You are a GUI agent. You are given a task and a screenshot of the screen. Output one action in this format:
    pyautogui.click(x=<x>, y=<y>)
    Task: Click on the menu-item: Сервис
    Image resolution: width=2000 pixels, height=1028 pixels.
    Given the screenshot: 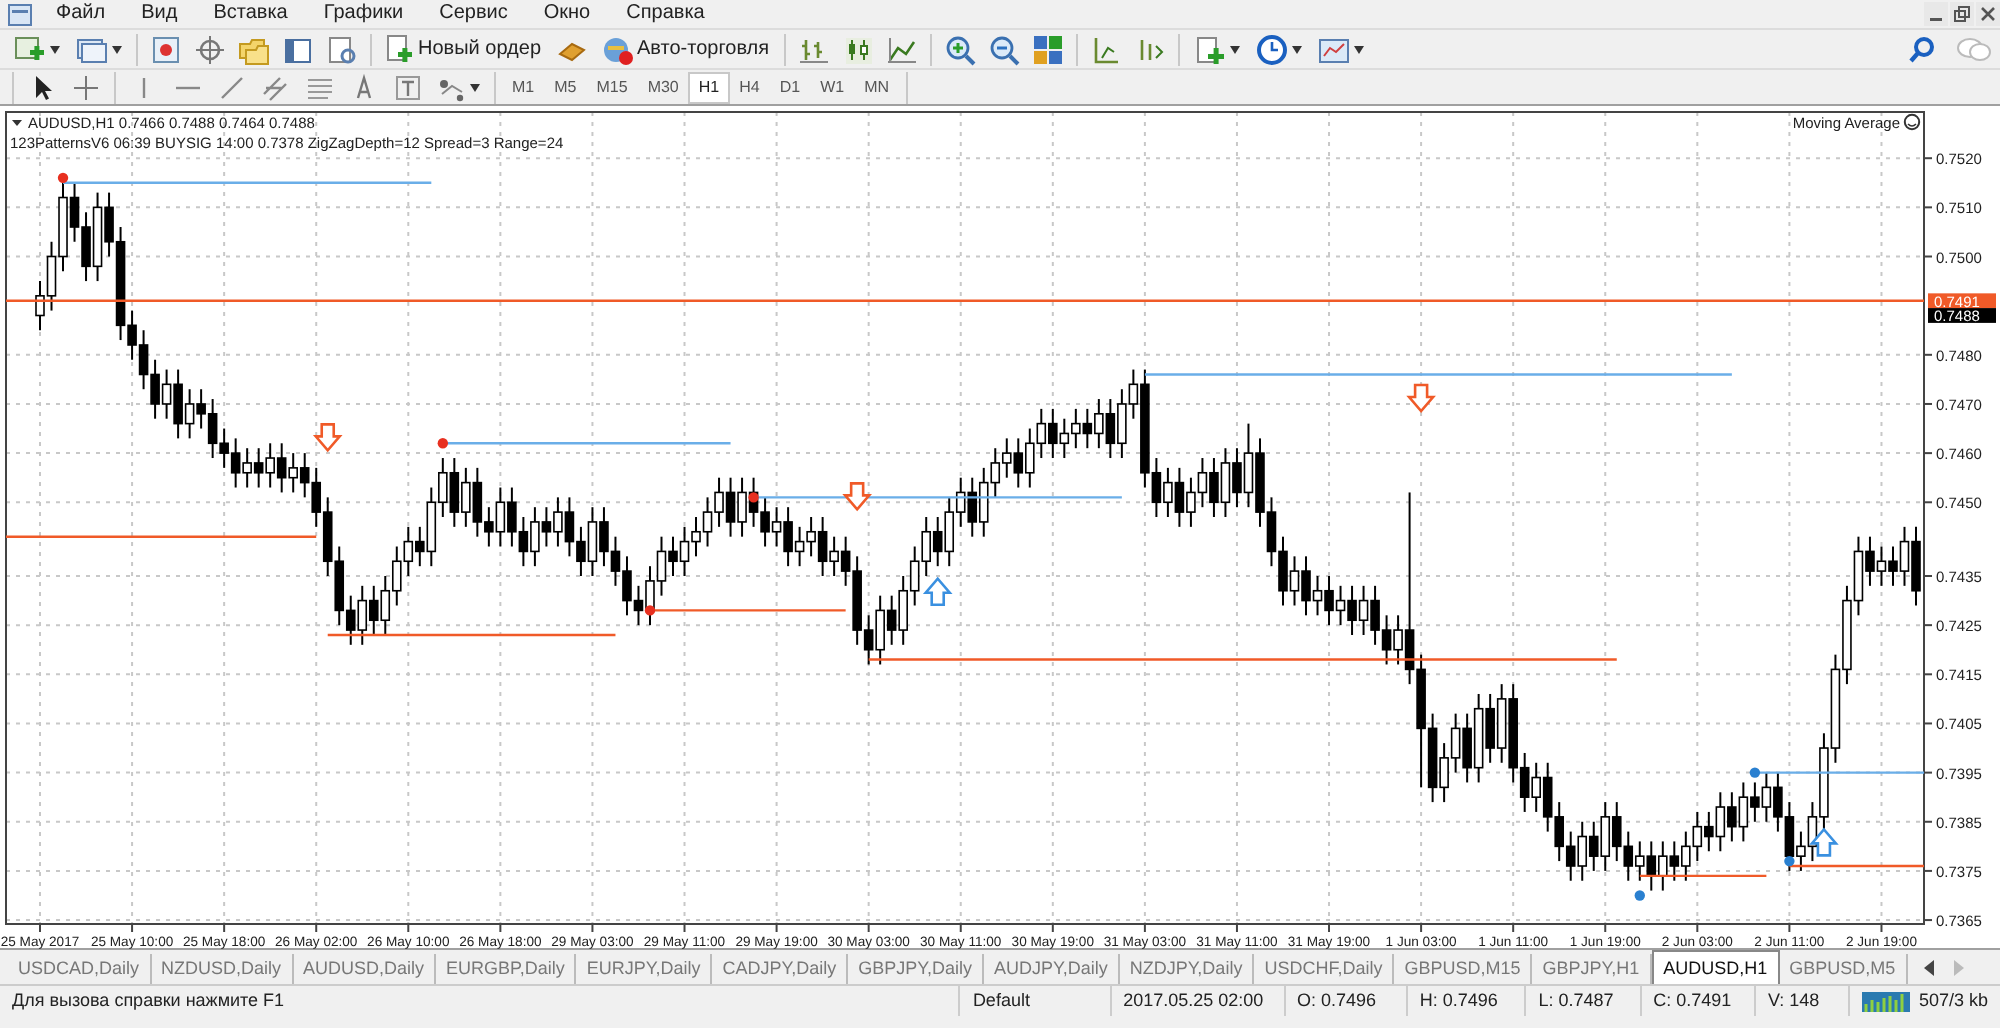 What is the action you would take?
    pyautogui.click(x=473, y=14)
    